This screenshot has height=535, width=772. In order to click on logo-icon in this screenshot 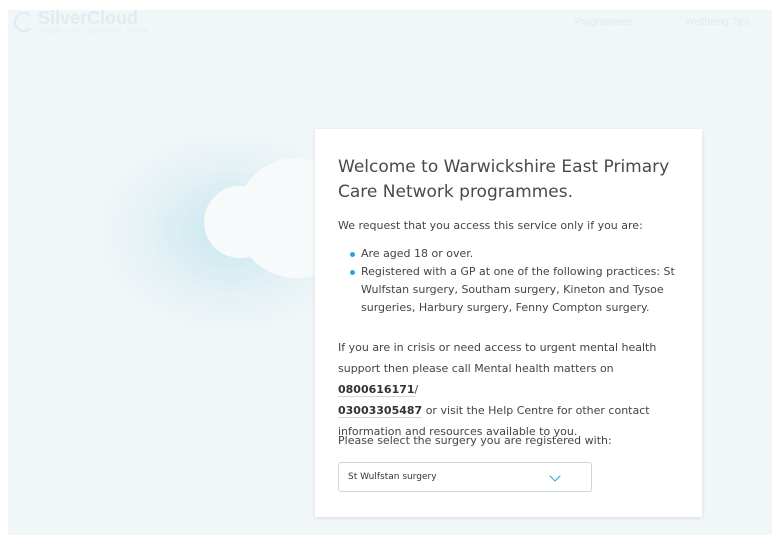, I will do `click(24, 22)`.